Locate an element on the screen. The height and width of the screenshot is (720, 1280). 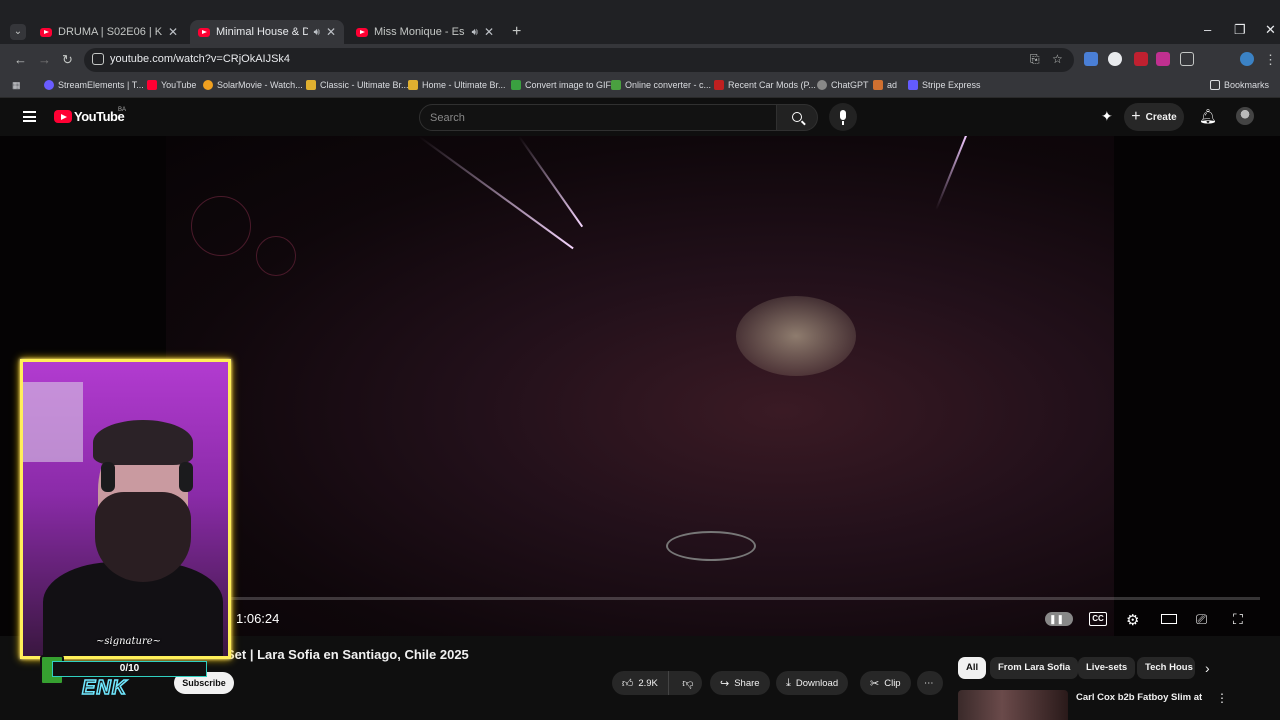
fullscreen-icon: ⛶ is located at coordinates (1238, 619).